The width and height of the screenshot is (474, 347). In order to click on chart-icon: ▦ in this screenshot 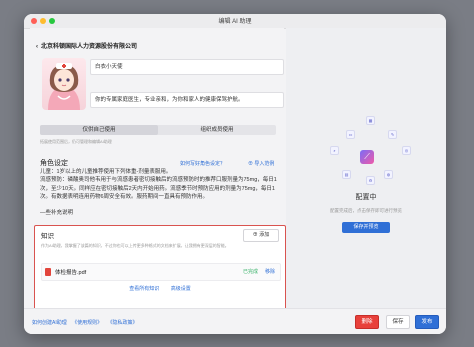, I will do `click(370, 120)`.